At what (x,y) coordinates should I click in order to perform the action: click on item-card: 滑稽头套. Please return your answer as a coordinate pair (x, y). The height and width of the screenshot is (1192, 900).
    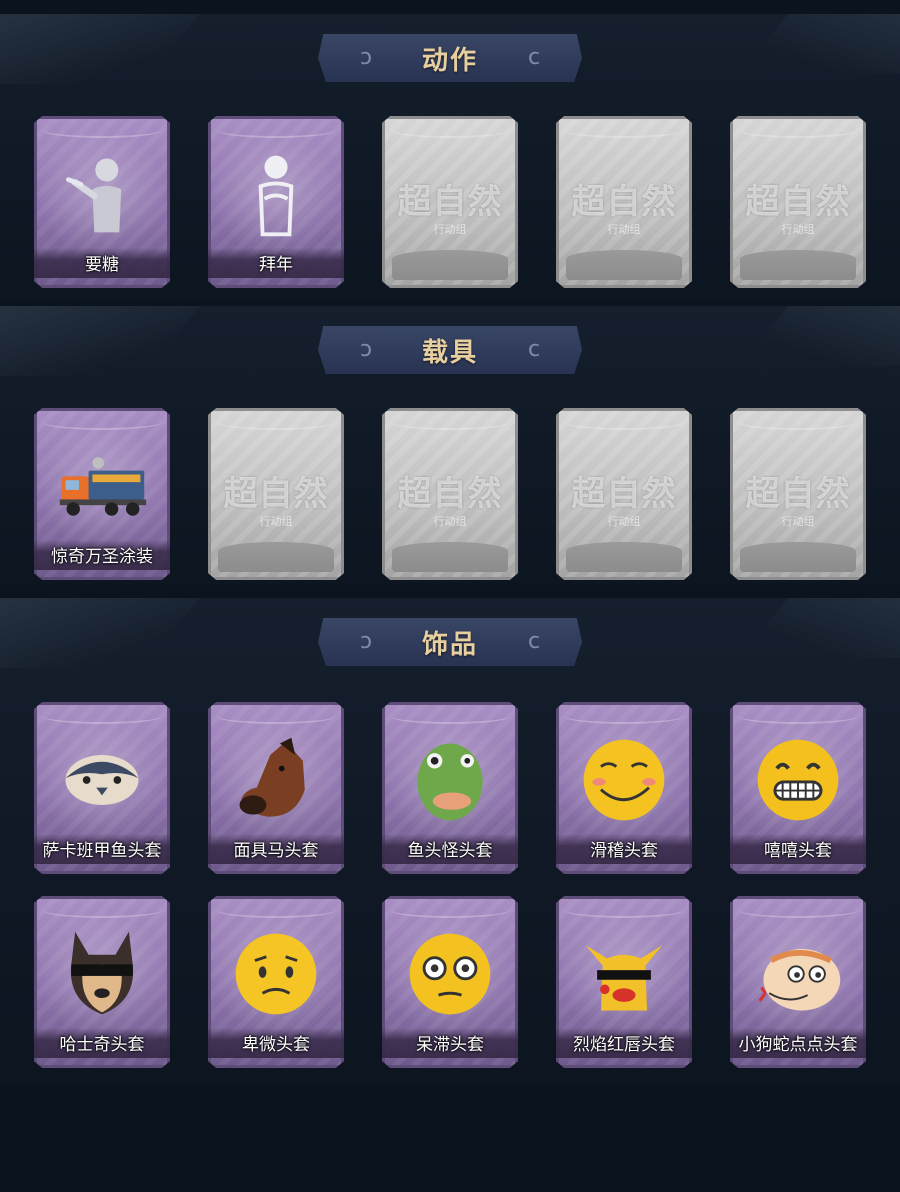
    Looking at the image, I should click on (624, 788).